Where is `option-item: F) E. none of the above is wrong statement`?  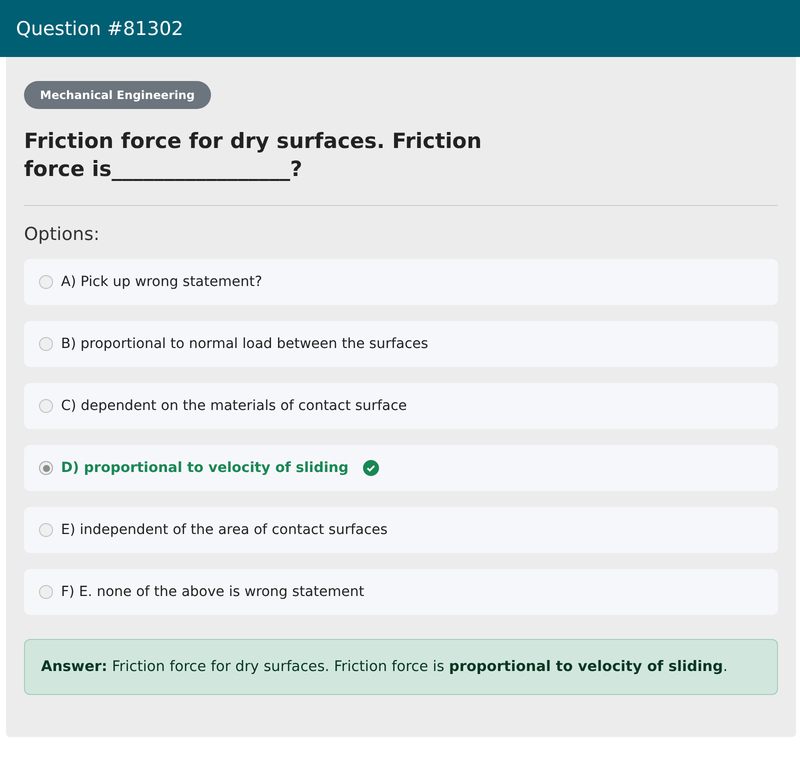 option-item: F) E. none of the above is wrong statement is located at coordinates (401, 592).